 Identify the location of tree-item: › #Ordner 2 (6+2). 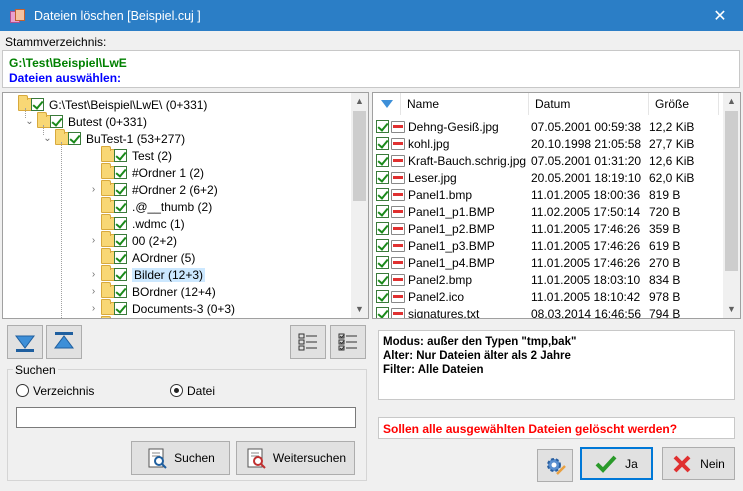
(139, 189).